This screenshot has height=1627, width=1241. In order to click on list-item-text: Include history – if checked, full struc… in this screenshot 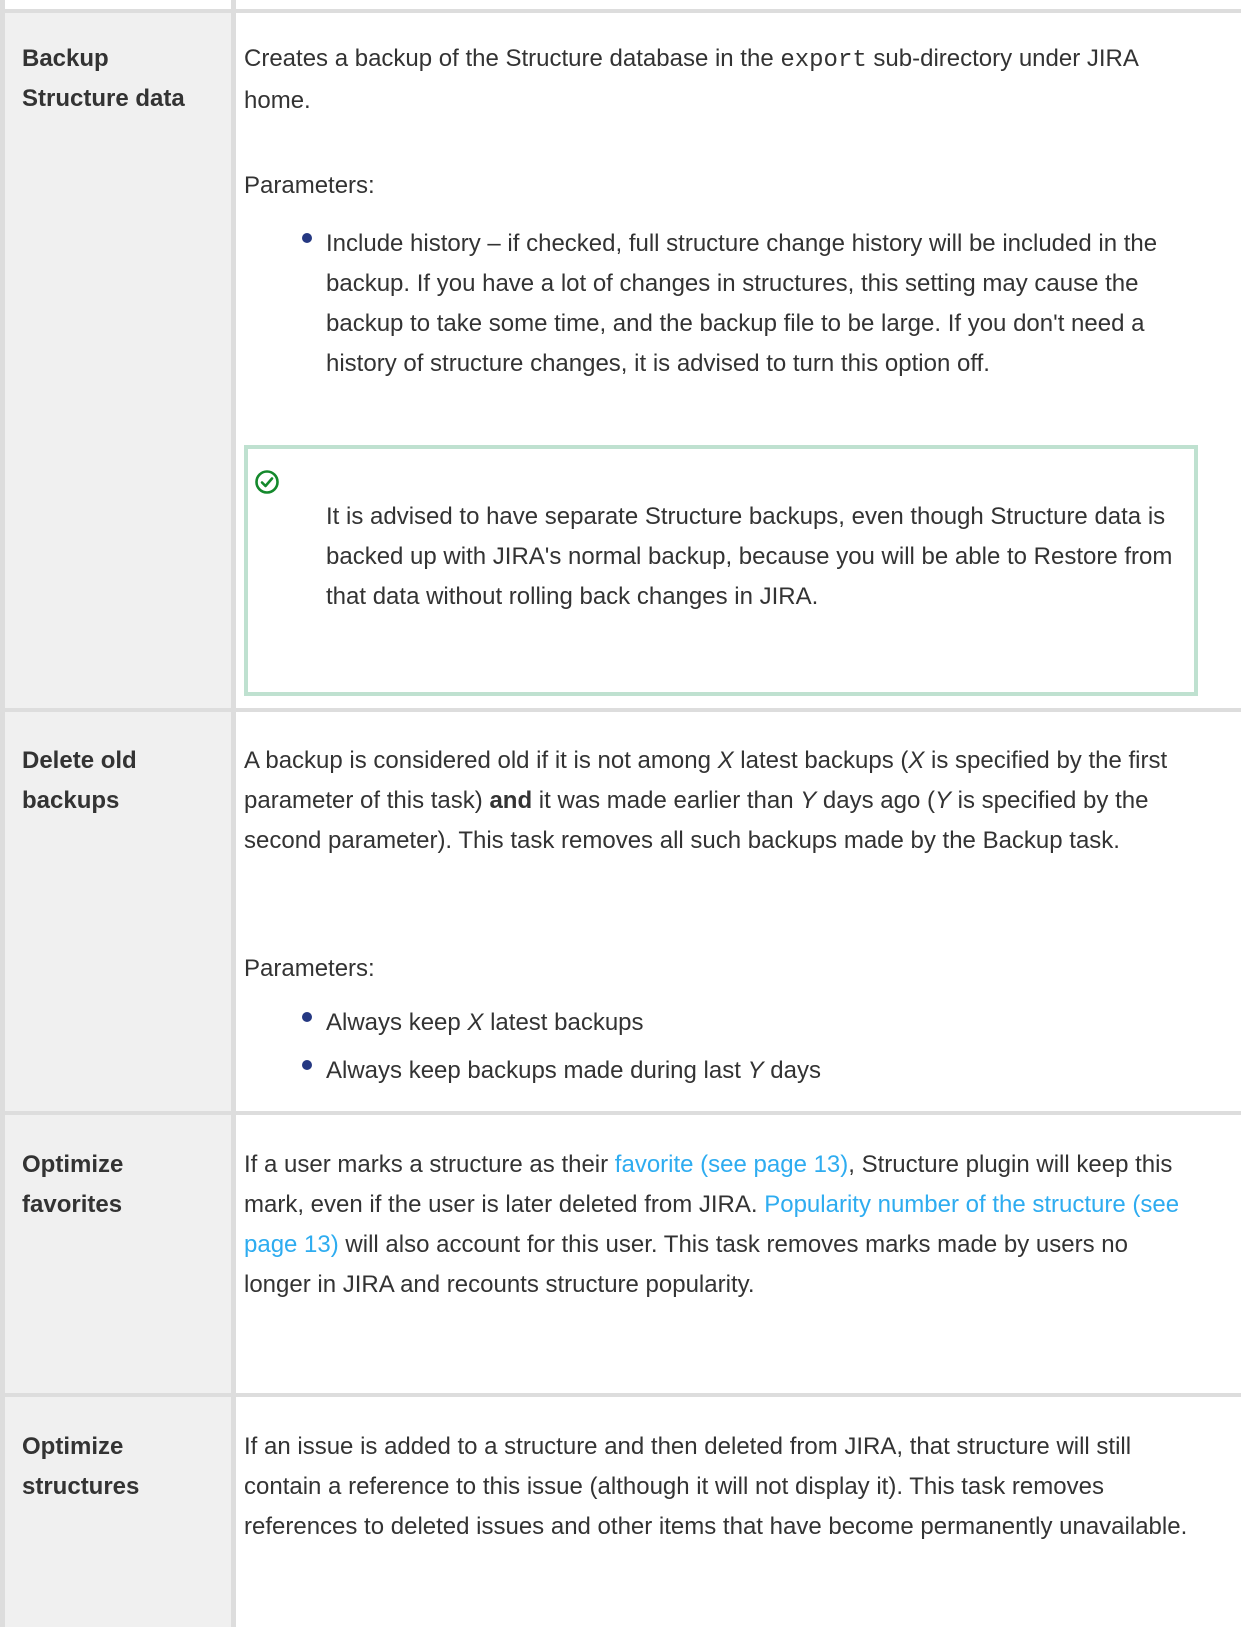, I will do `click(742, 303)`.